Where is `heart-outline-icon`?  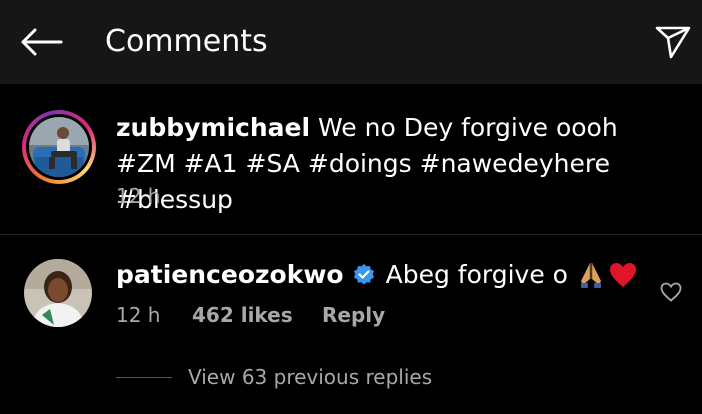
heart-outline-icon is located at coordinates (671, 292).